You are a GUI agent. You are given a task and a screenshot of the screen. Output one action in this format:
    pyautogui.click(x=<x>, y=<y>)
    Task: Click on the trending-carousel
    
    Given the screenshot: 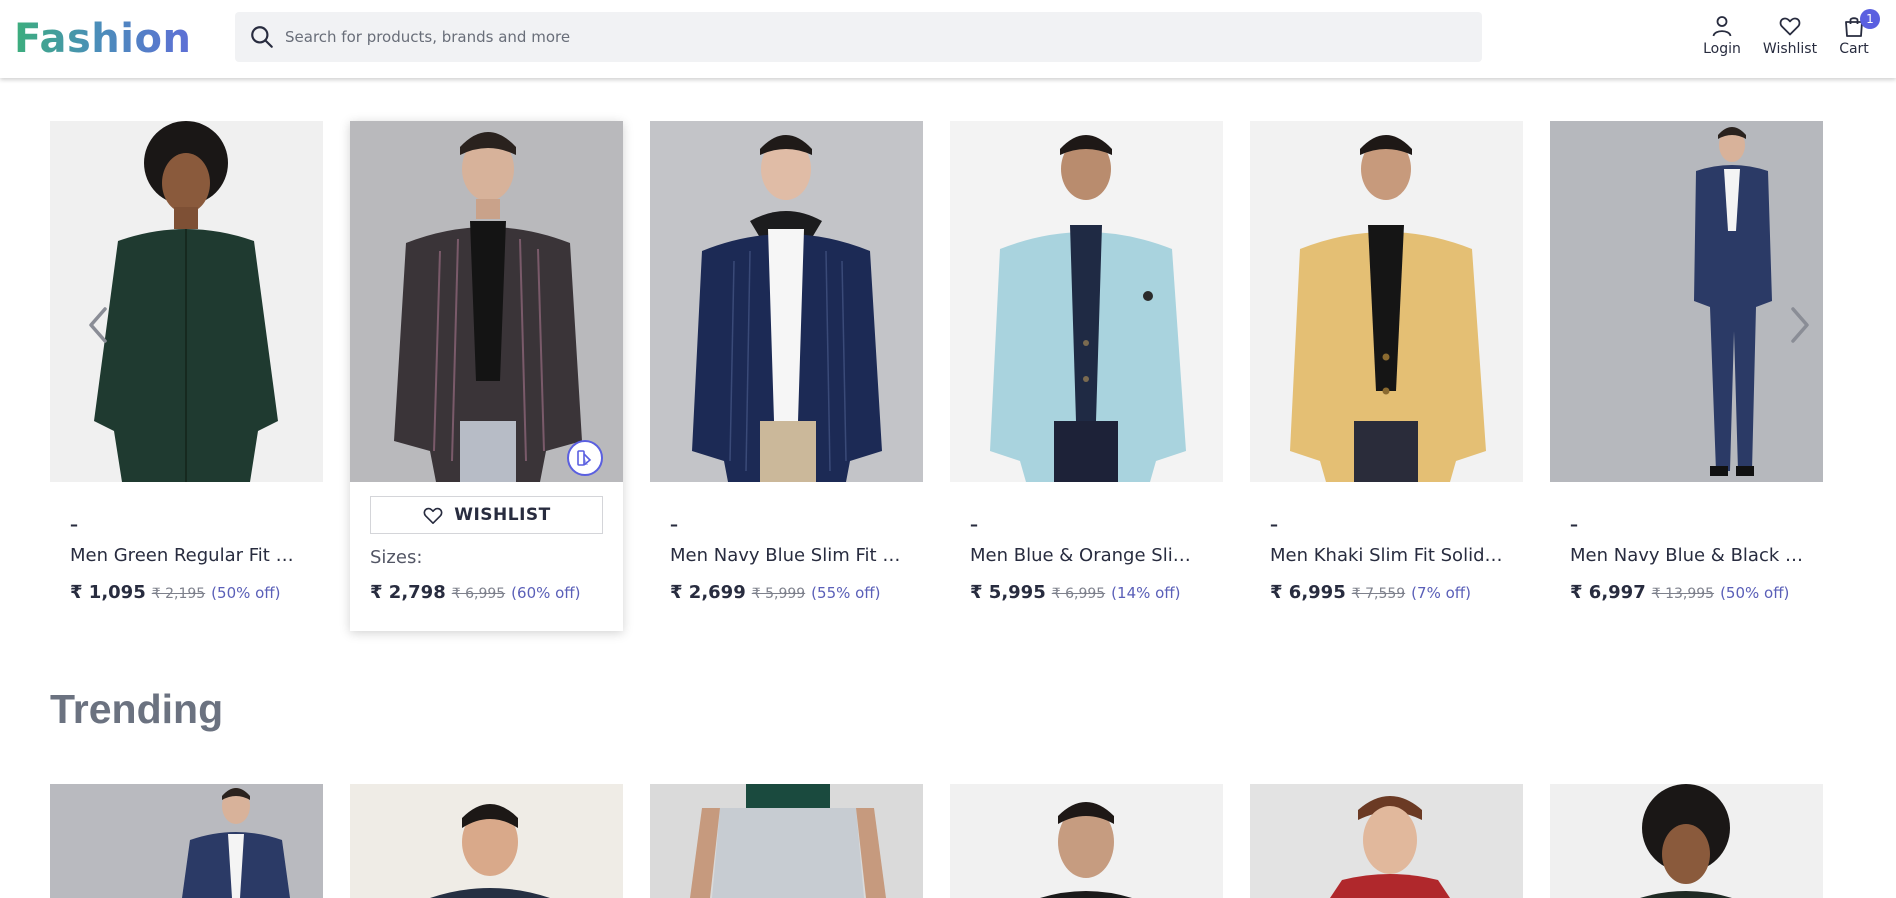 What is the action you would take?
    pyautogui.click(x=937, y=841)
    